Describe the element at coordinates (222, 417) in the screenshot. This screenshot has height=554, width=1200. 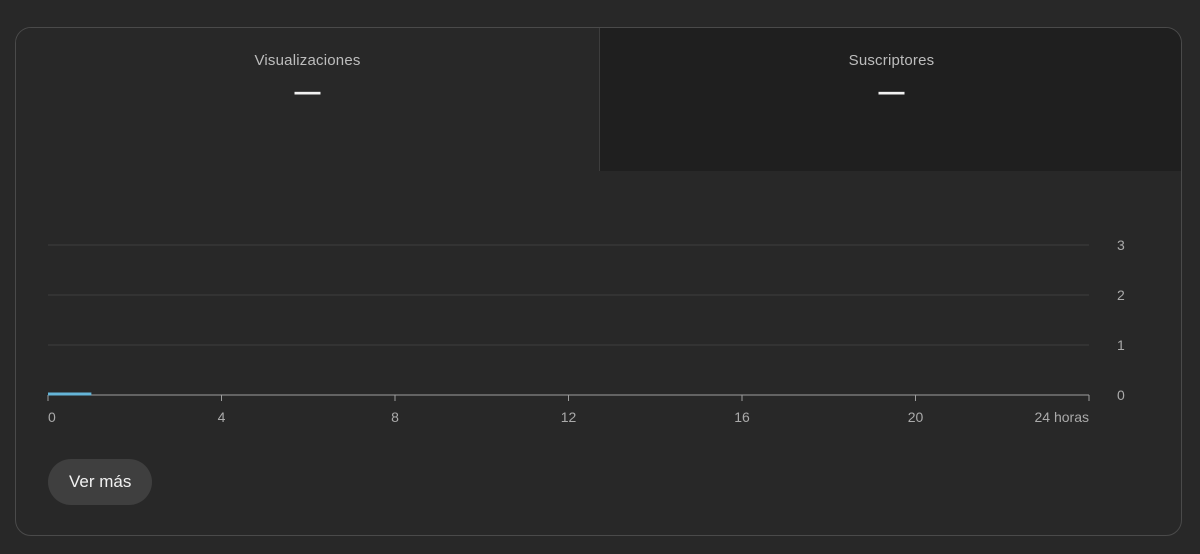
I see `x-tick-label: 4` at that location.